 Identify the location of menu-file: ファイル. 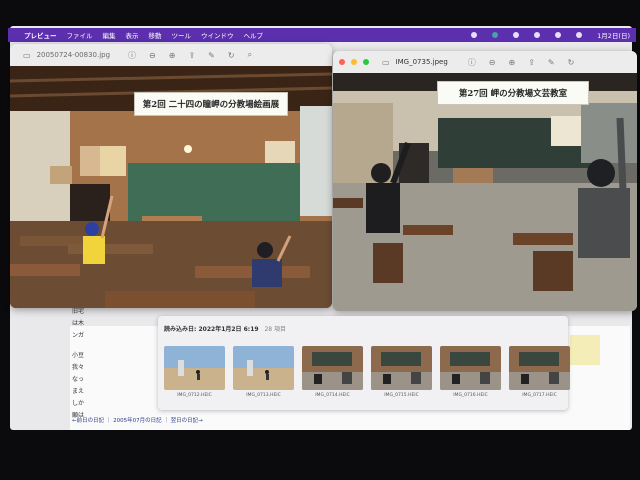
(80, 35).